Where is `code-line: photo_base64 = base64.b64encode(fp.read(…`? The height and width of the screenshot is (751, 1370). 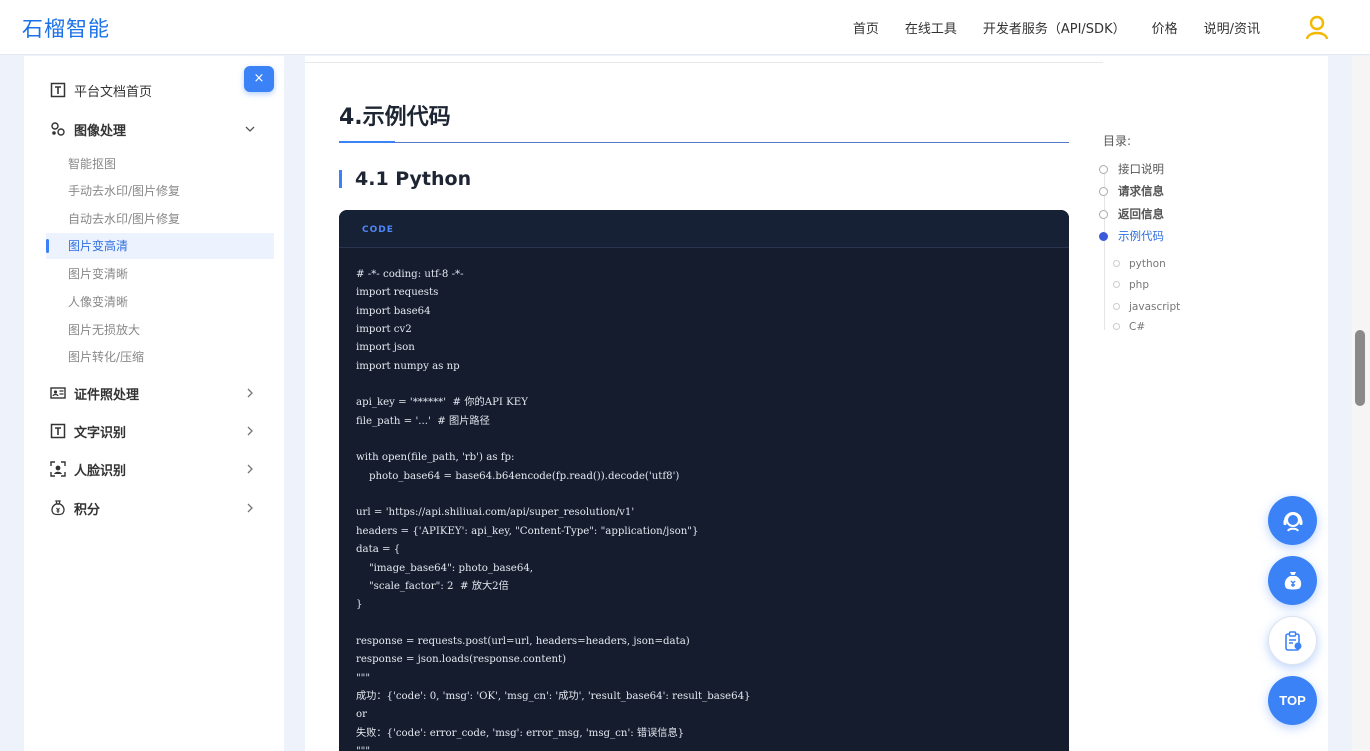
code-line: photo_base64 = base64.b64encode(fp.read(… is located at coordinates (518, 476).